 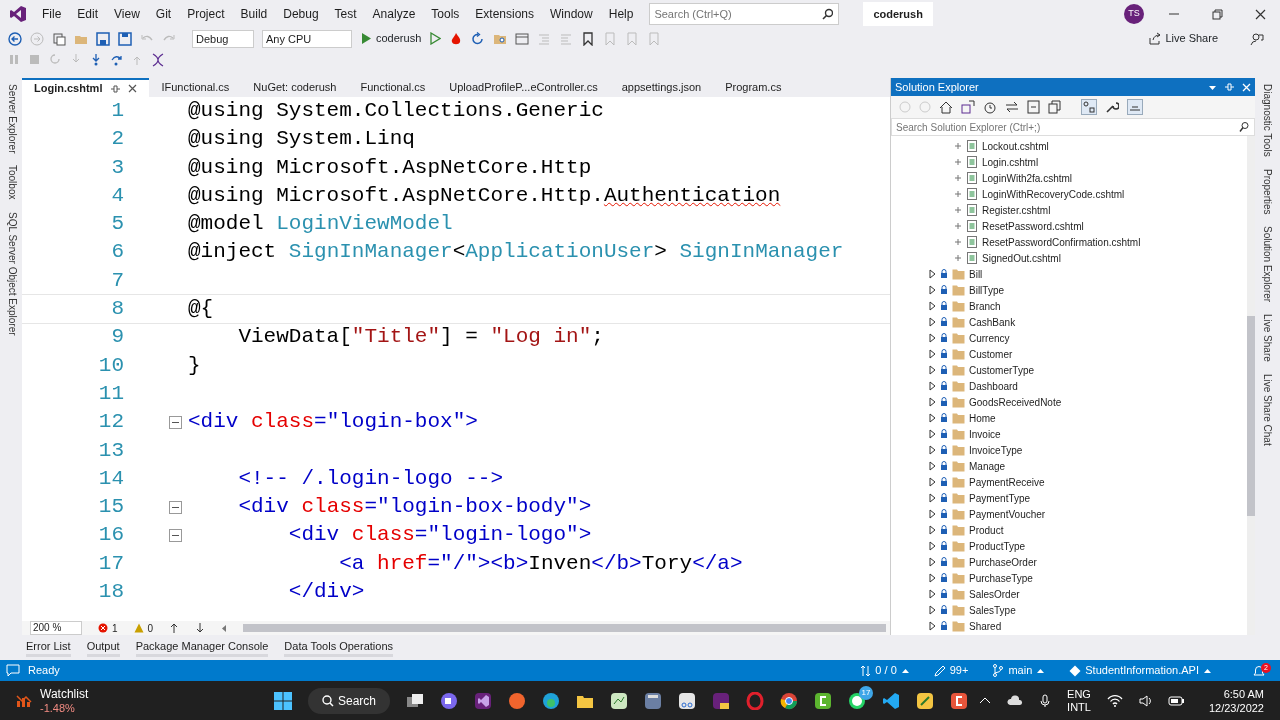 What do you see at coordinates (1069, 418) in the screenshot?
I see `tree-item: Home` at bounding box center [1069, 418].